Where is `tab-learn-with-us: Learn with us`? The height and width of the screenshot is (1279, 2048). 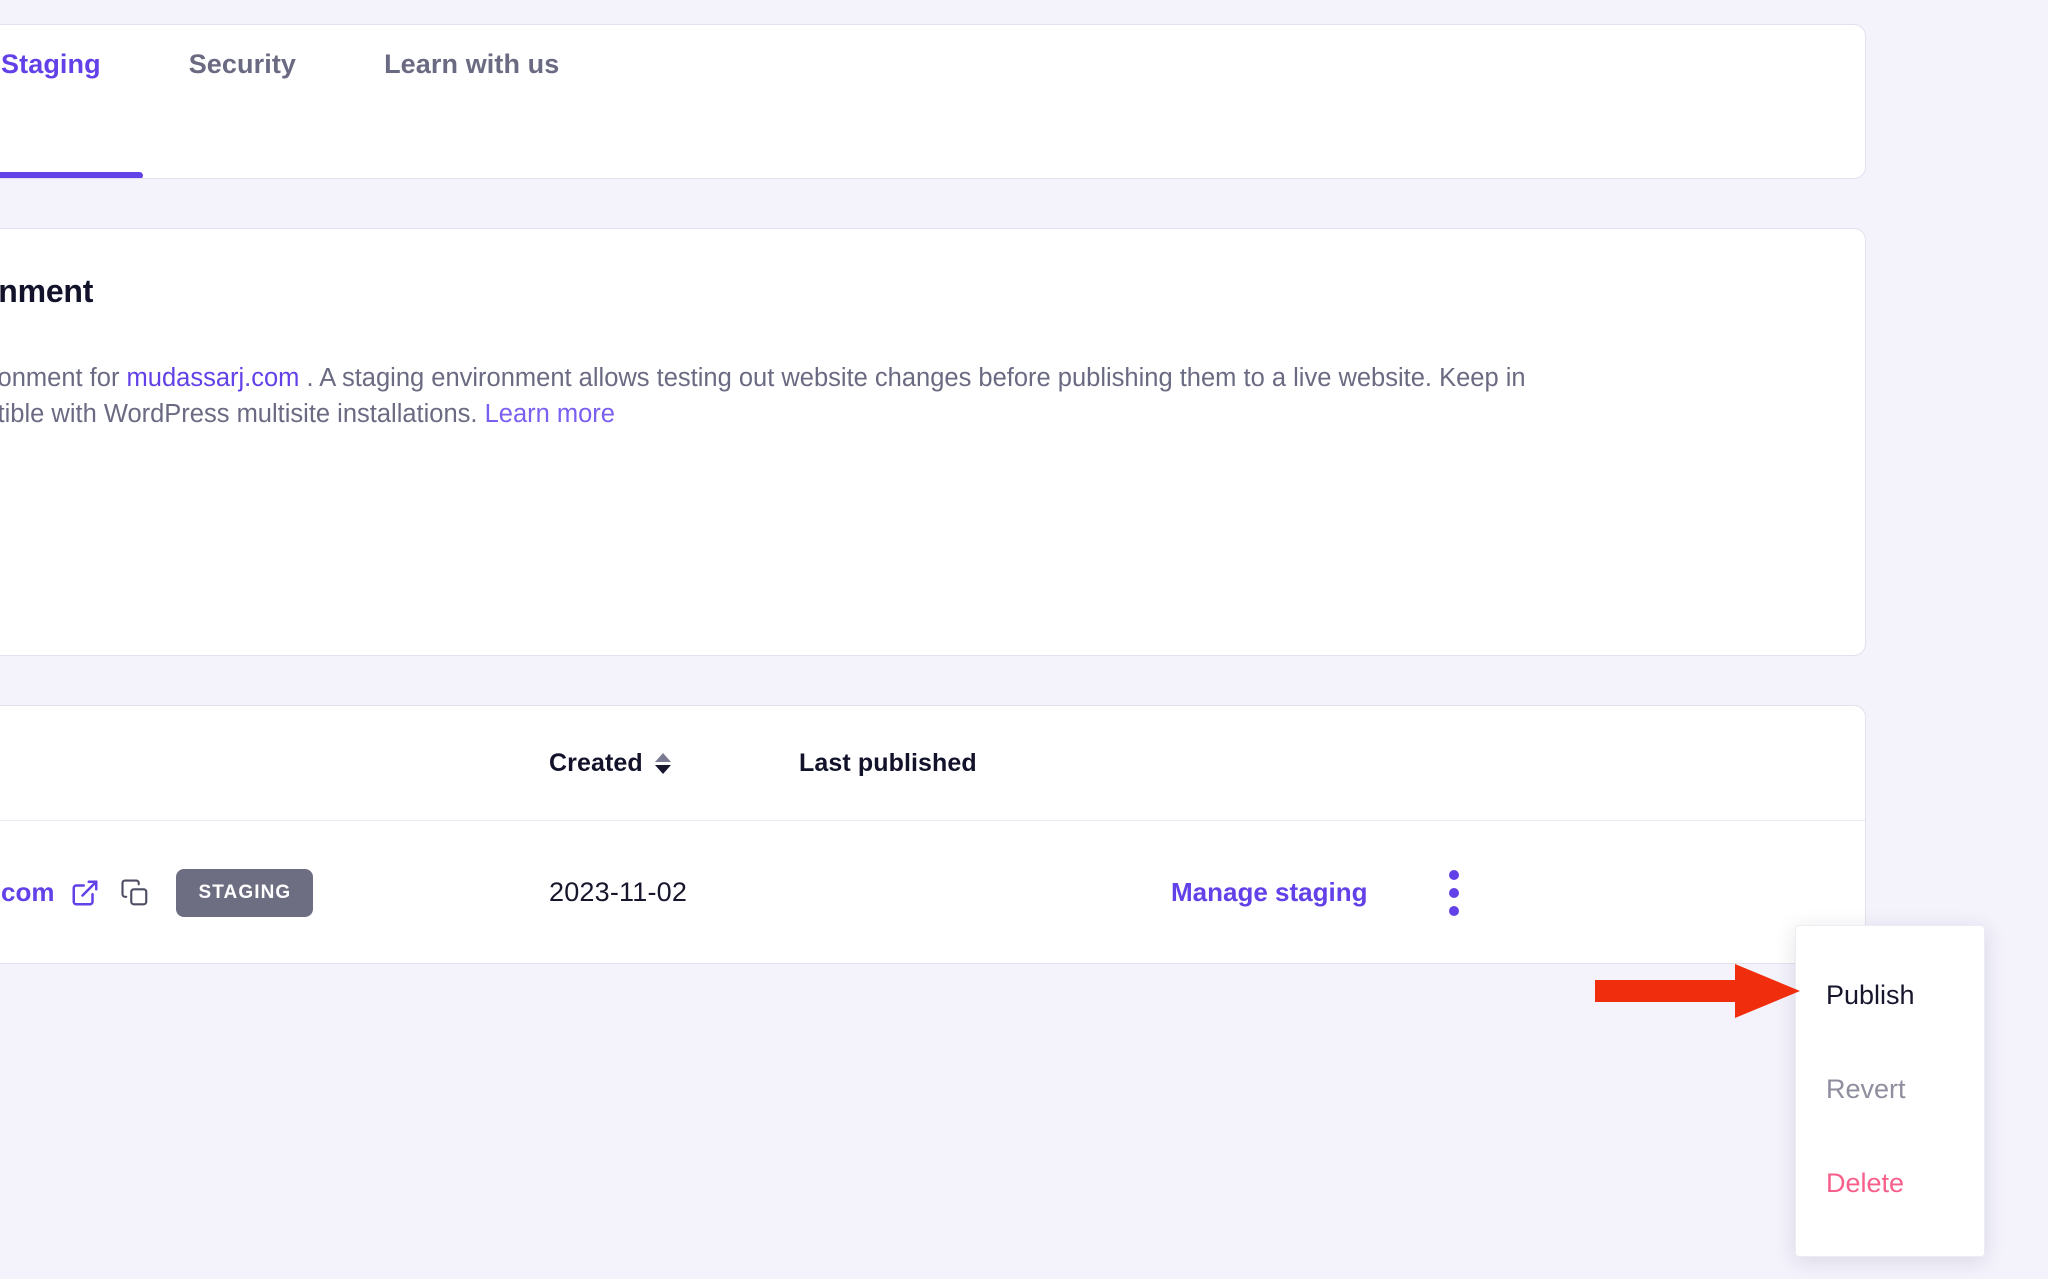 tab-learn-with-us: Learn with us is located at coordinates (472, 101).